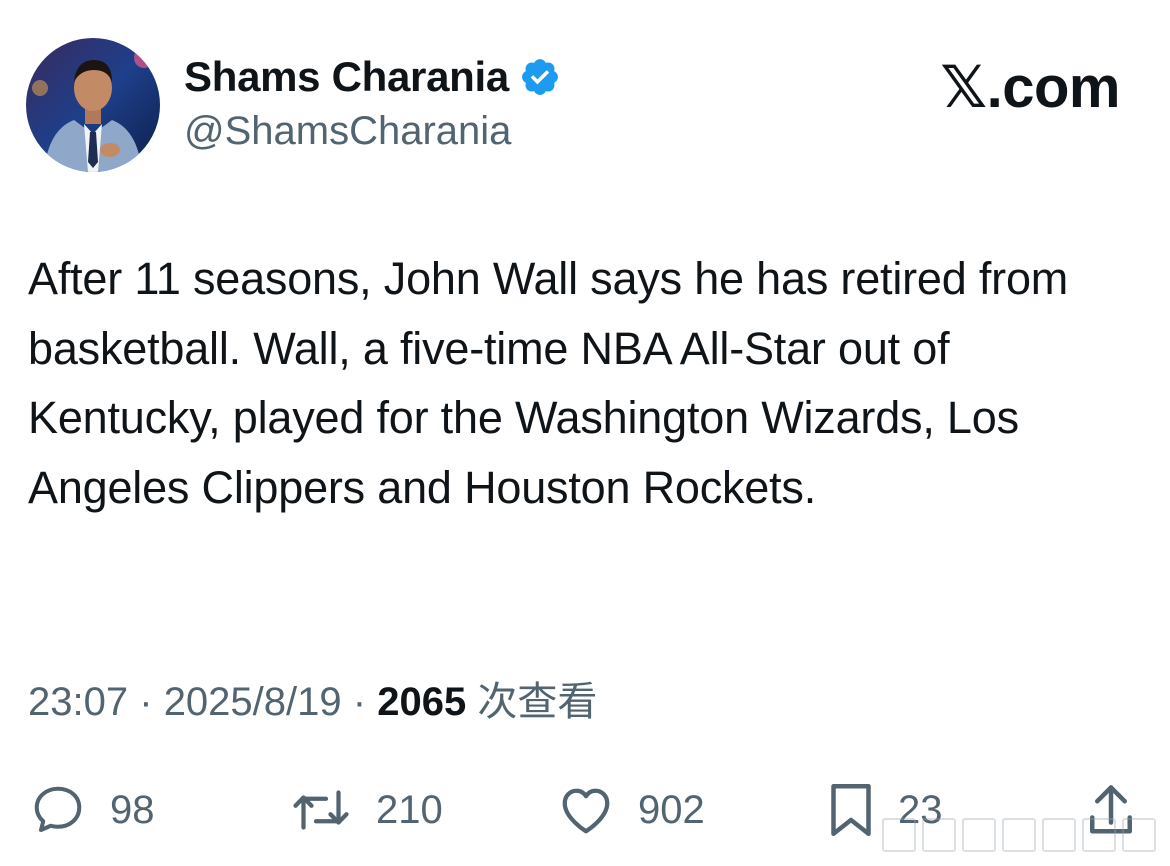  I want to click on views-label: 次查看, so click(537, 702).